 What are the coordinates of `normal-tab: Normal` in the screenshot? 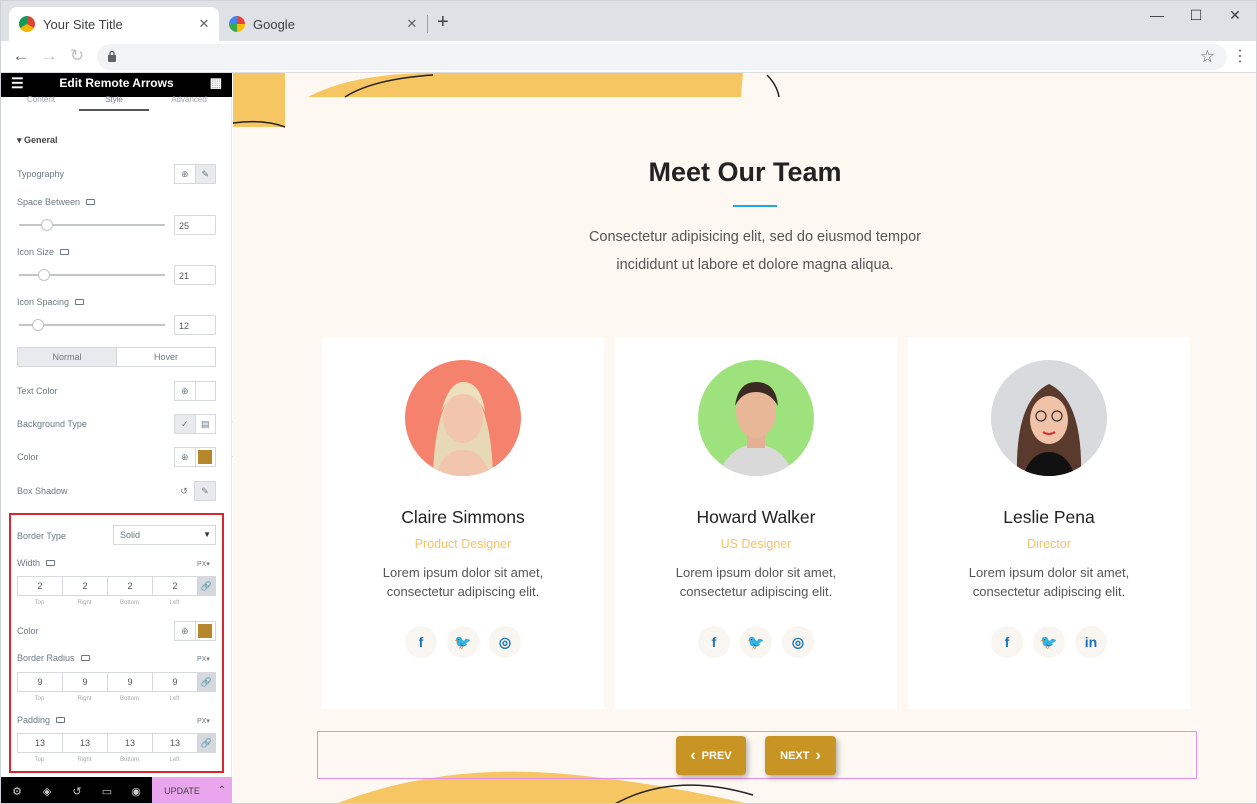 It's located at (67, 357).